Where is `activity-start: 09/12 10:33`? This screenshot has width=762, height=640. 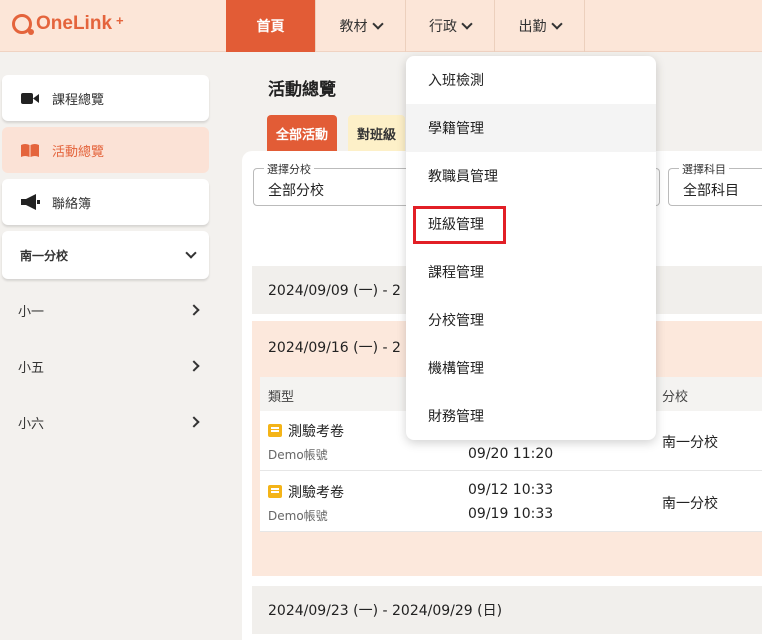 activity-start: 09/12 10:33 is located at coordinates (511, 490).